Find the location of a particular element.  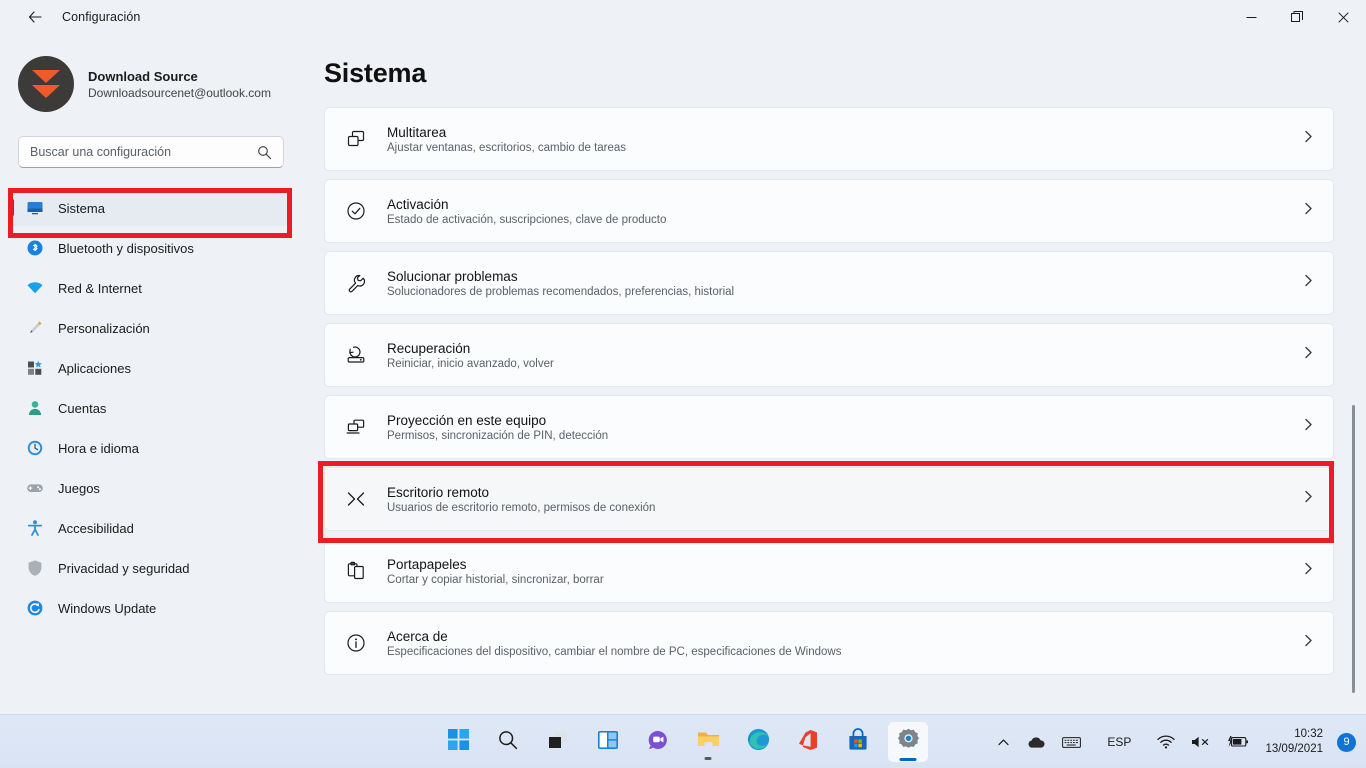

speaker-muted-icon is located at coordinates (1200, 742).